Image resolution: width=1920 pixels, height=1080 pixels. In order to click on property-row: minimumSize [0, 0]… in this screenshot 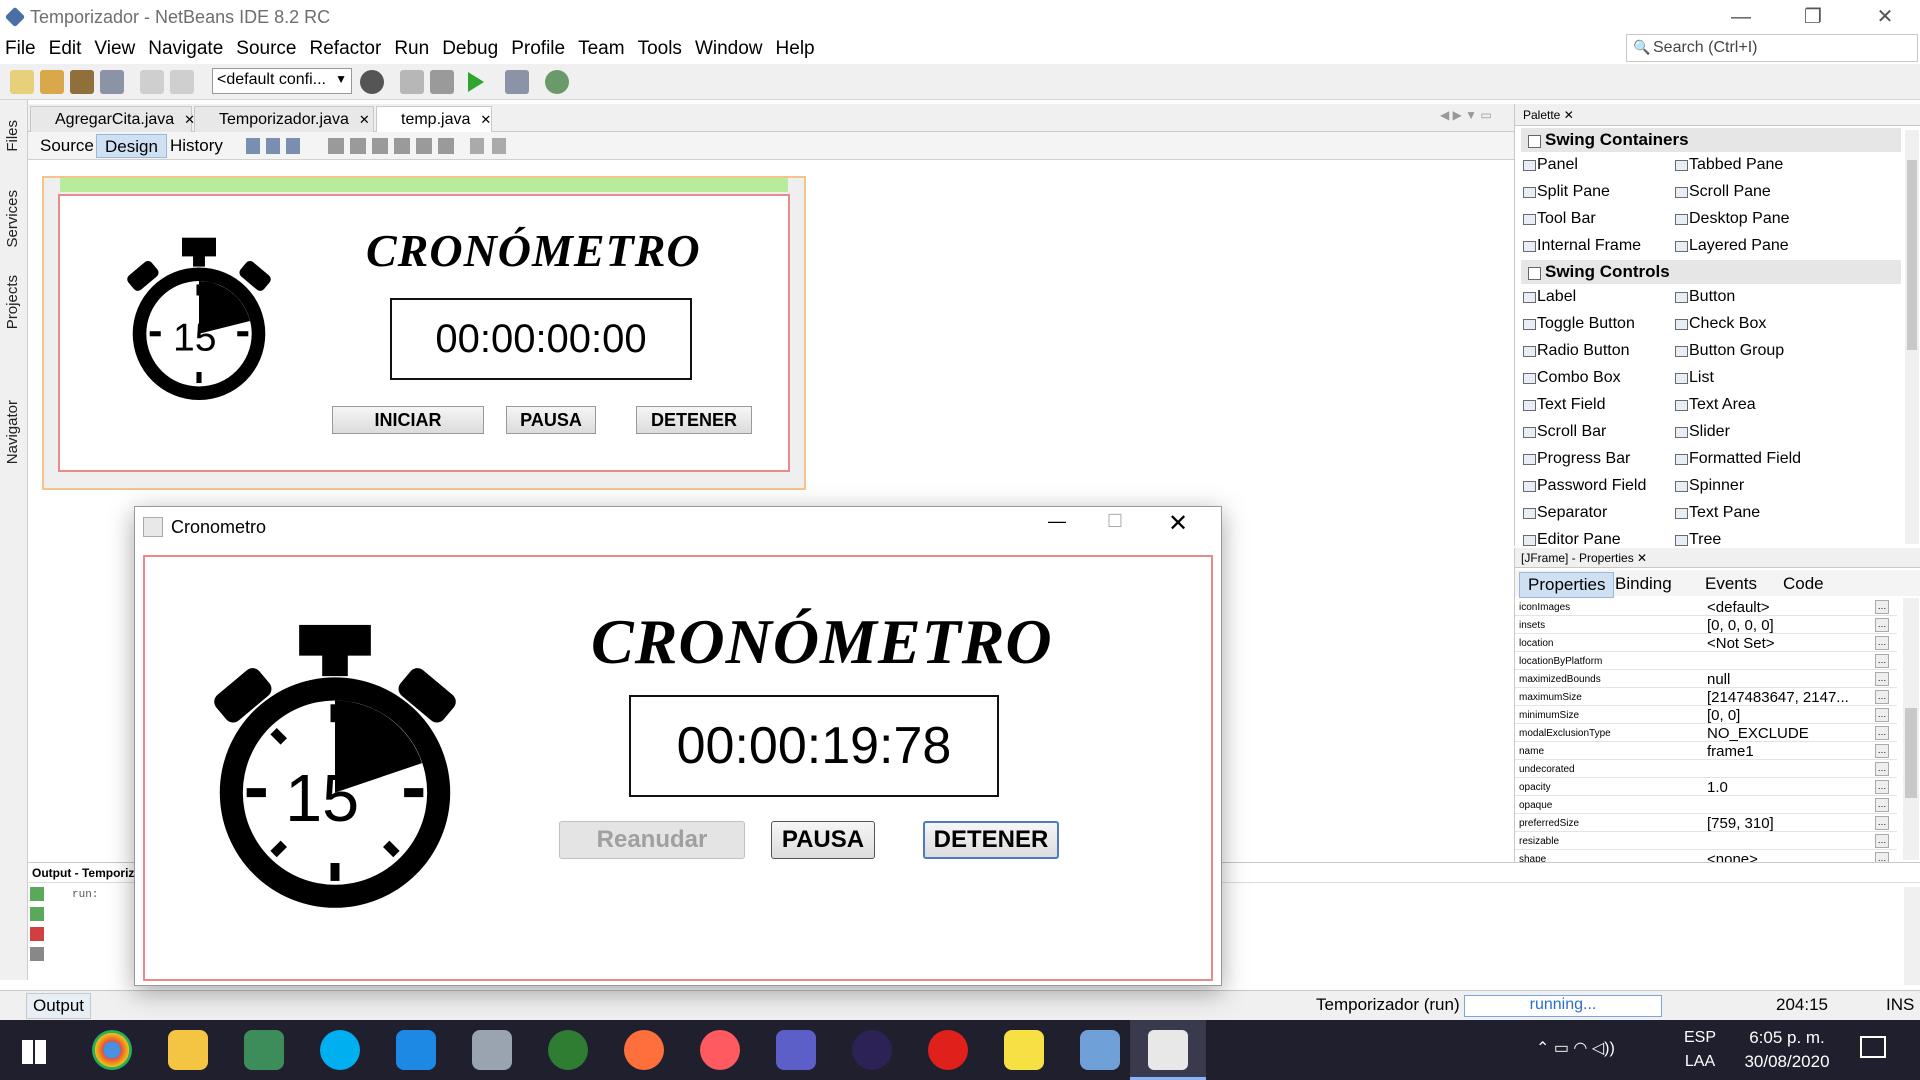, I will do `click(1706, 715)`.